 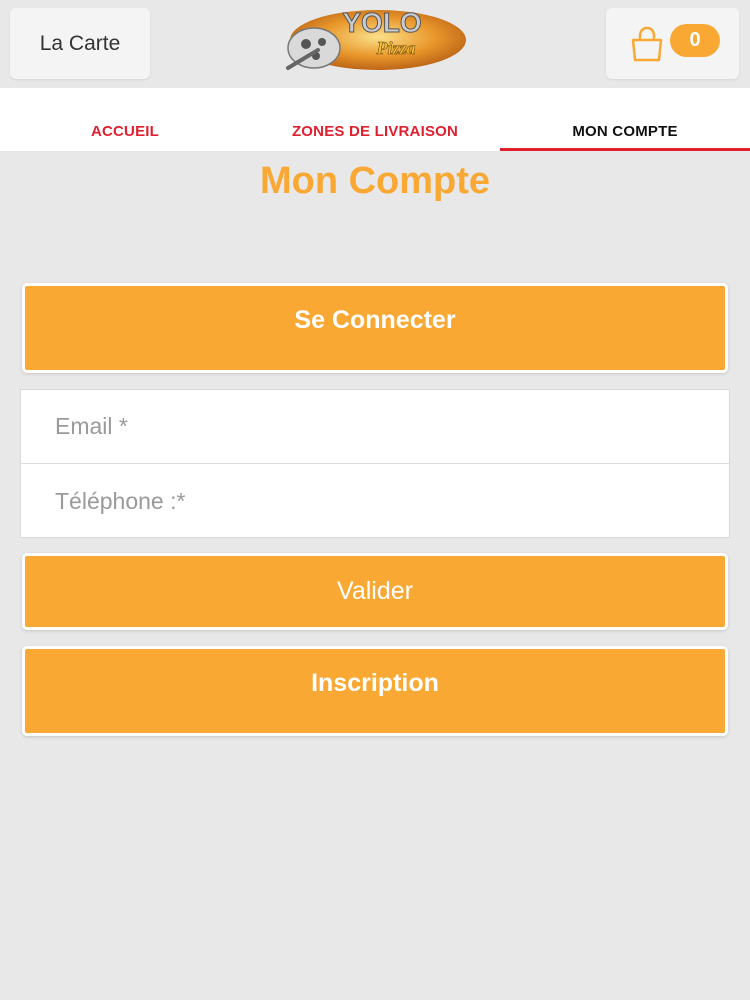 What do you see at coordinates (395, 48) in the screenshot?
I see `logo-sub-text: Pizza` at bounding box center [395, 48].